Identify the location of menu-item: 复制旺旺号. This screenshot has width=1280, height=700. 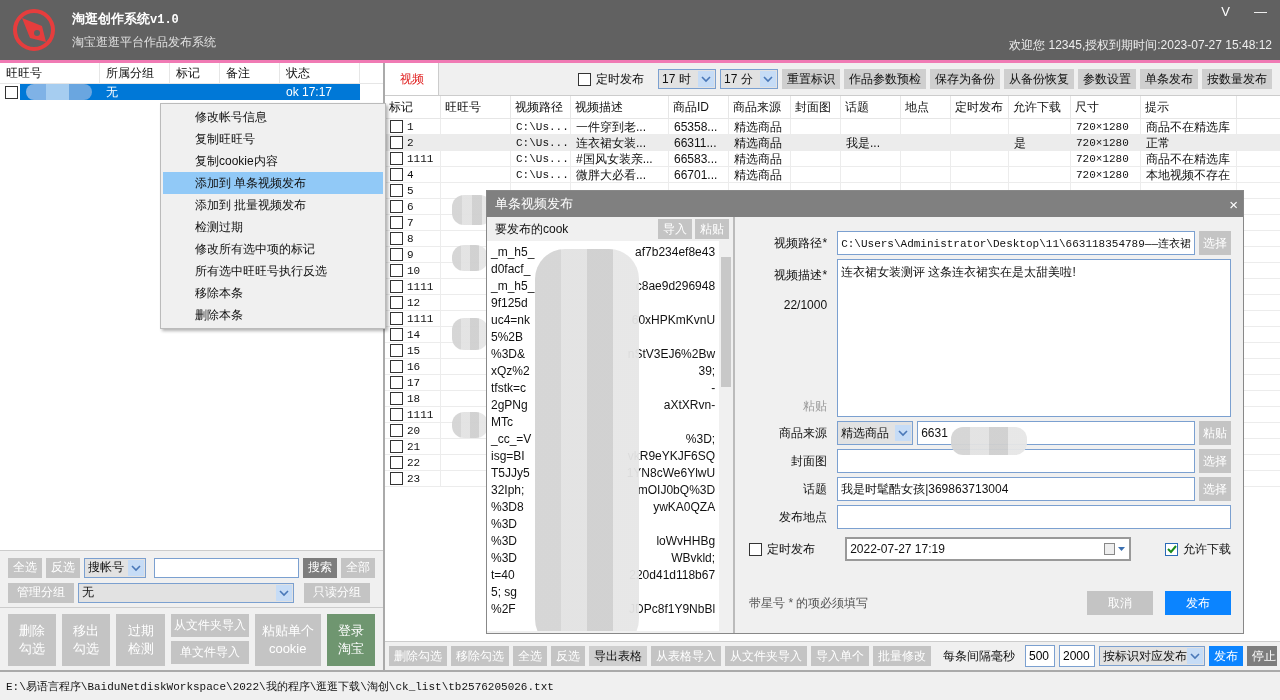
(273, 139).